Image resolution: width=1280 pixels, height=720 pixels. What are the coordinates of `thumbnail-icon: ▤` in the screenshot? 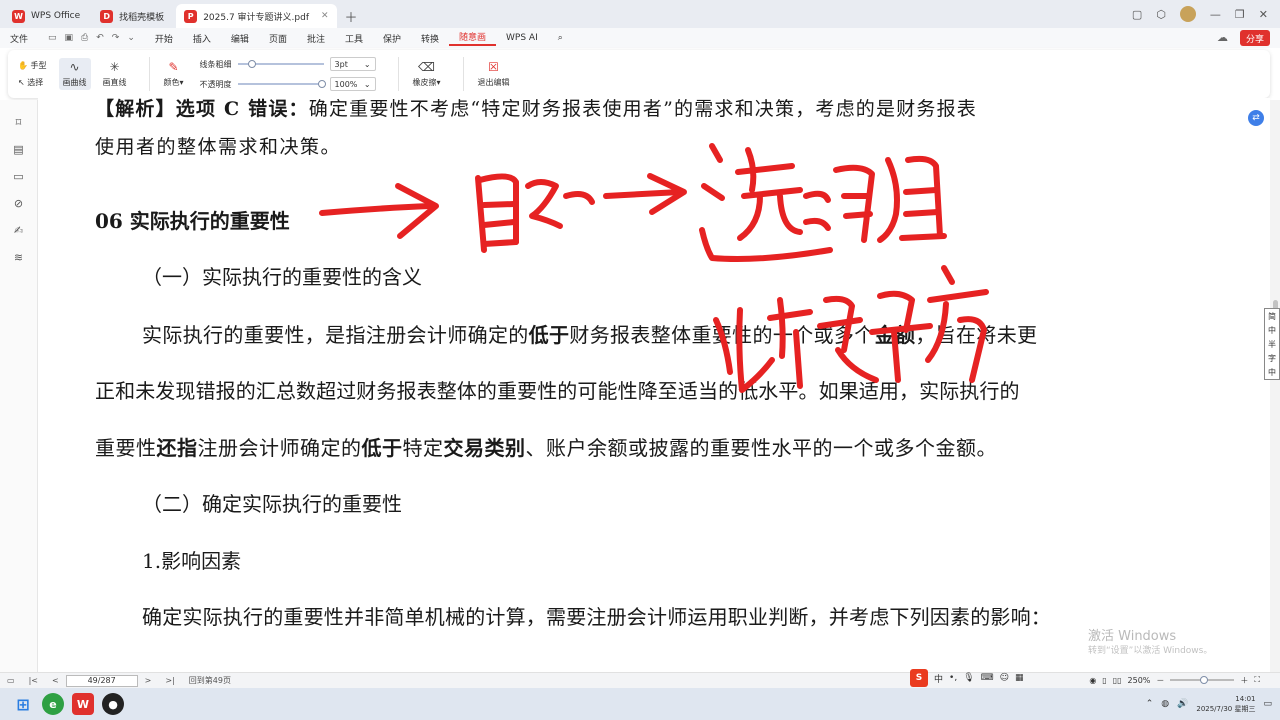 It's located at (18, 149).